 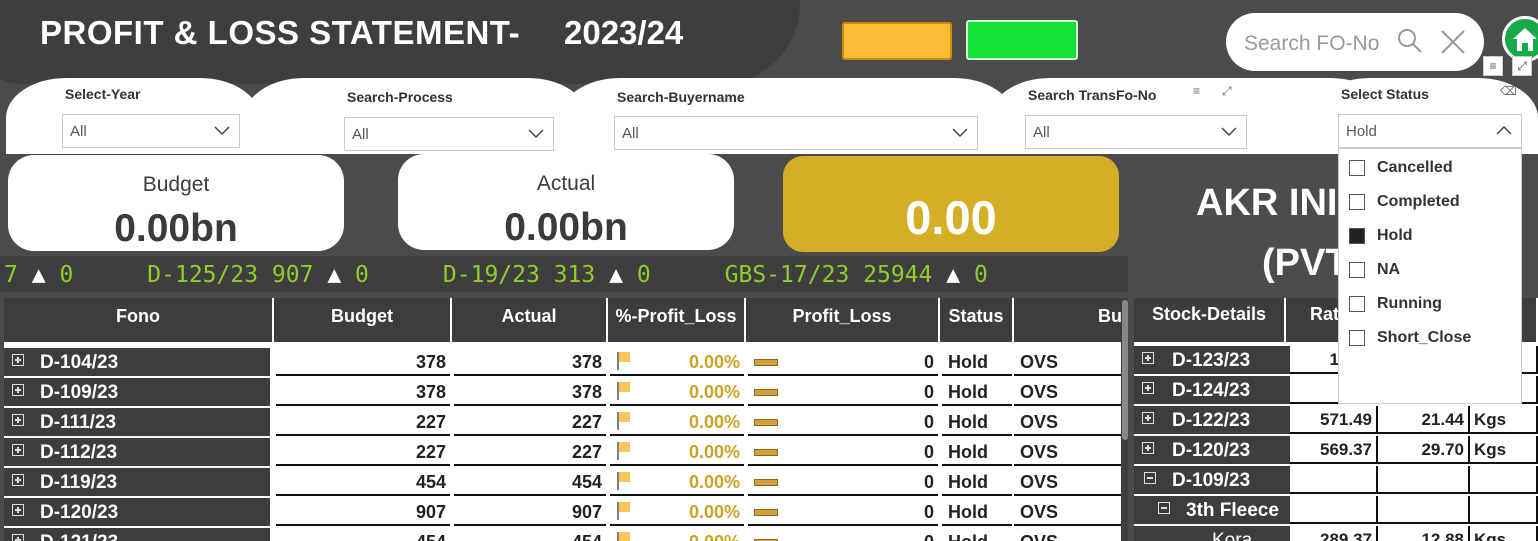 I want to click on col-header-pct-profit-loss: %-Profit_Loss, so click(x=677, y=320).